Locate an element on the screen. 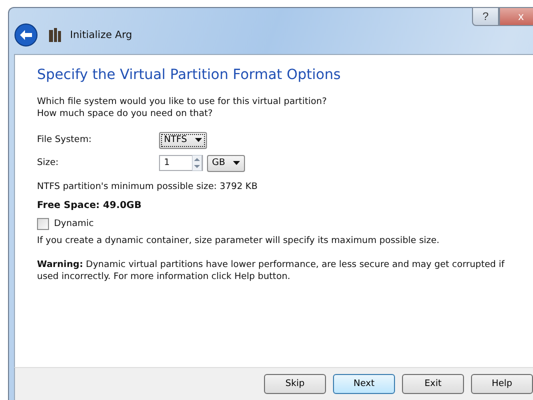 The height and width of the screenshot is (400, 533). dynamic-label: Dynamic is located at coordinates (74, 224).